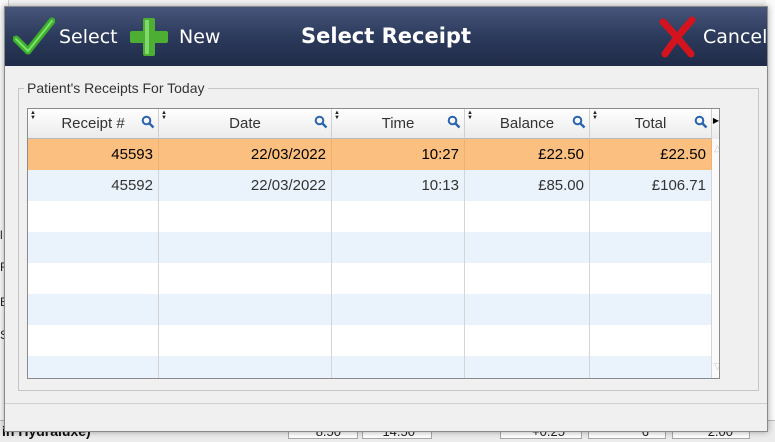 The height and width of the screenshot is (442, 775). What do you see at coordinates (677, 36) in the screenshot?
I see `cross-icon` at bounding box center [677, 36].